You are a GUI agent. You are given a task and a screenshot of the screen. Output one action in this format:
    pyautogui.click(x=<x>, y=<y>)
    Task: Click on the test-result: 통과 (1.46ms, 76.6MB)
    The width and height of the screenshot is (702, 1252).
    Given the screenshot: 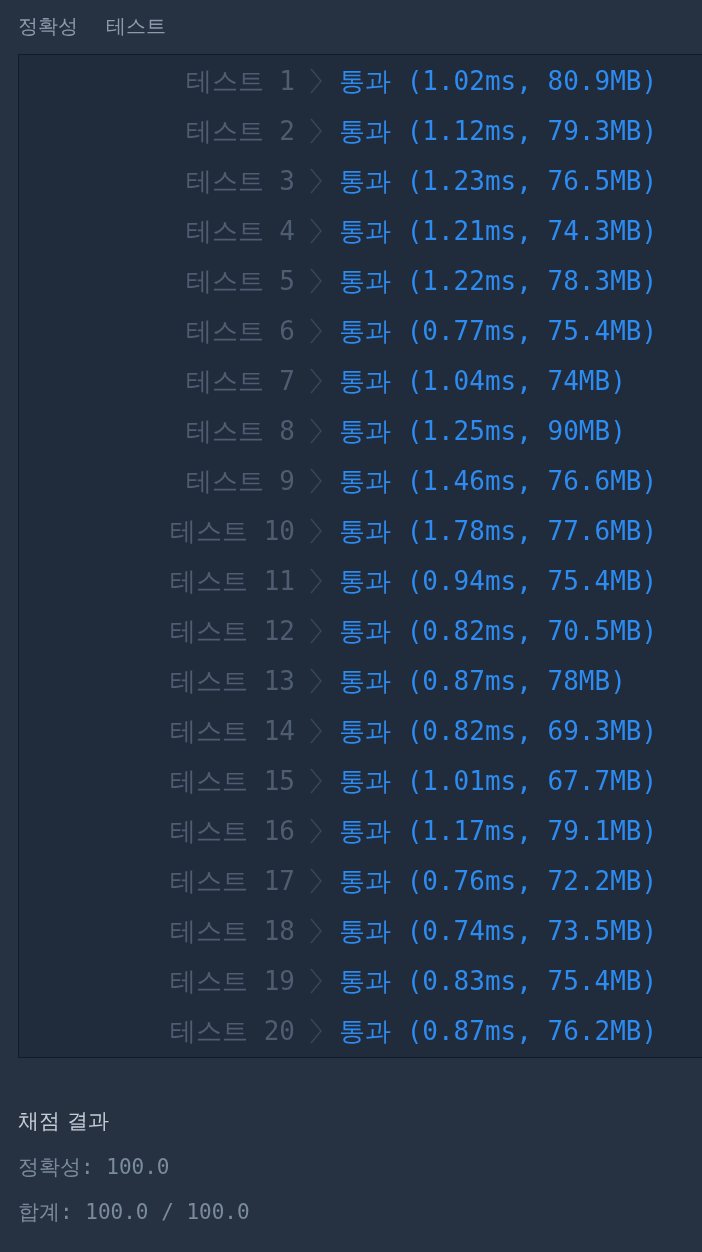 What is the action you would take?
    pyautogui.click(x=498, y=481)
    